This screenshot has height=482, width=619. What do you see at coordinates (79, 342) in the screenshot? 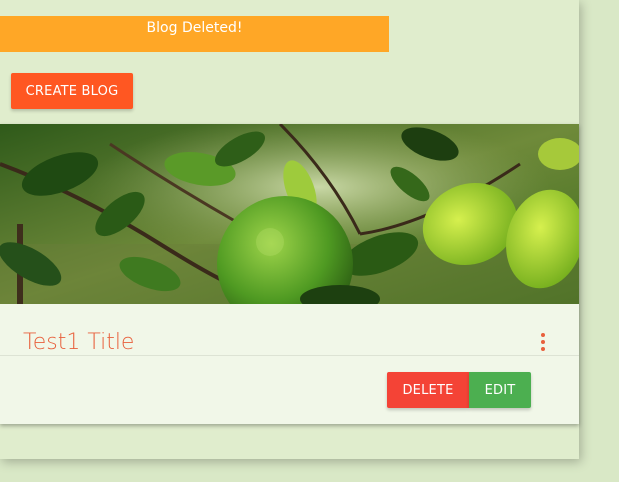
I see `card-title: Test1 Title` at bounding box center [79, 342].